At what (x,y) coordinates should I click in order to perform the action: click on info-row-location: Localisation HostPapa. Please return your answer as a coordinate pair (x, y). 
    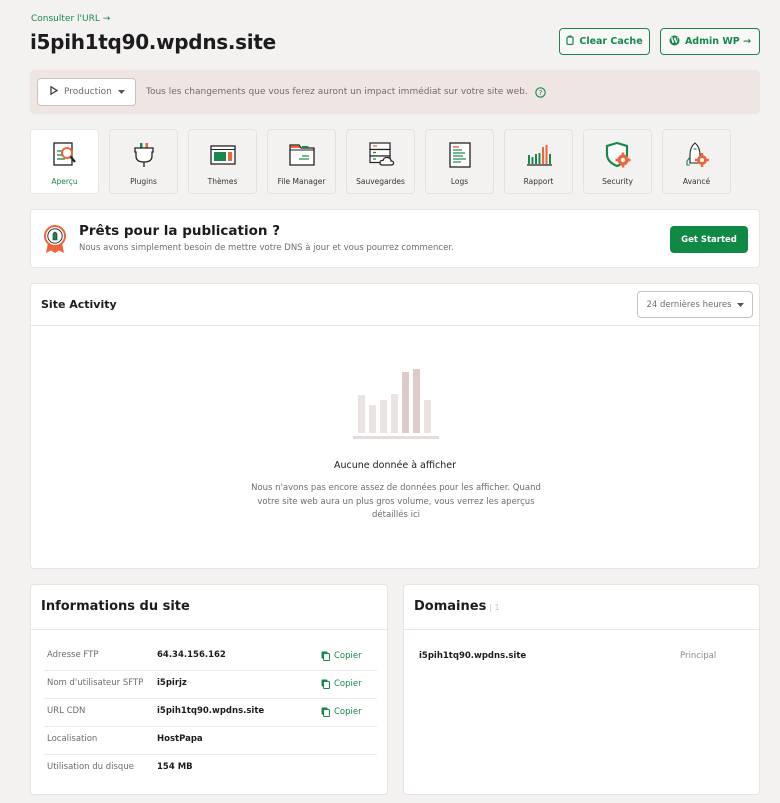
    Looking at the image, I should click on (210, 741).